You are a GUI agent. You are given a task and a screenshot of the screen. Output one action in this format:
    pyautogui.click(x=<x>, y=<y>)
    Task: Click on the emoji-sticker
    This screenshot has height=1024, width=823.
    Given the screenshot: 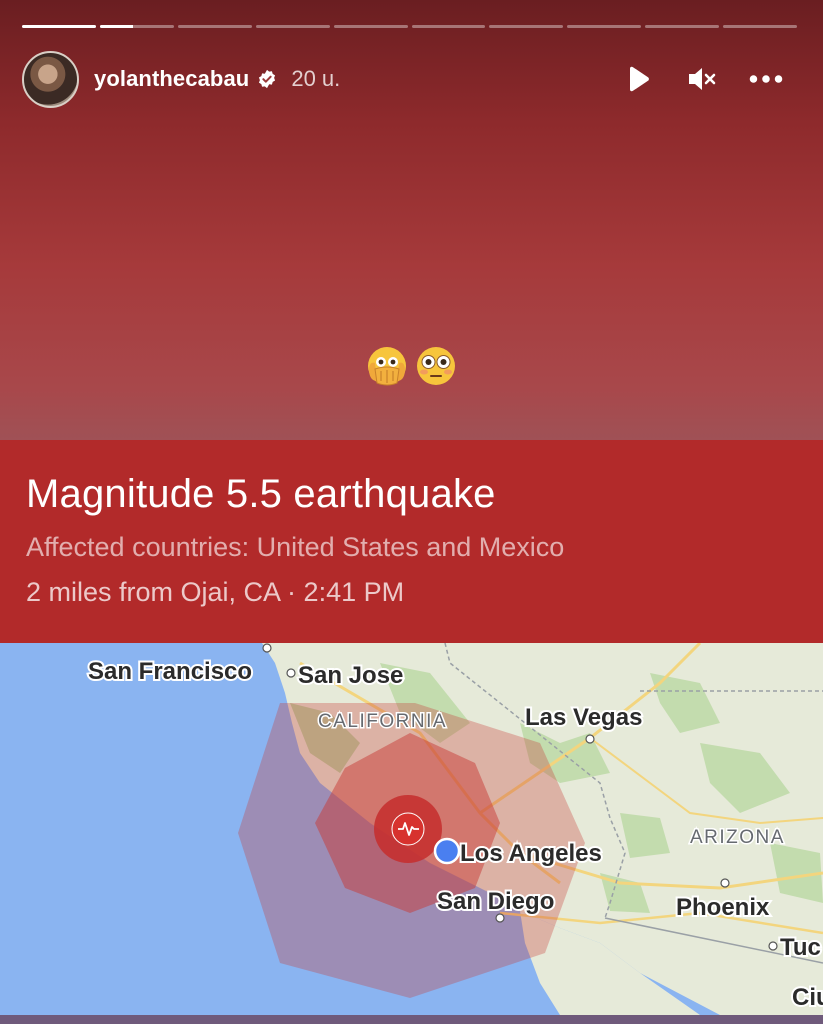 What is the action you would take?
    pyautogui.click(x=411, y=369)
    